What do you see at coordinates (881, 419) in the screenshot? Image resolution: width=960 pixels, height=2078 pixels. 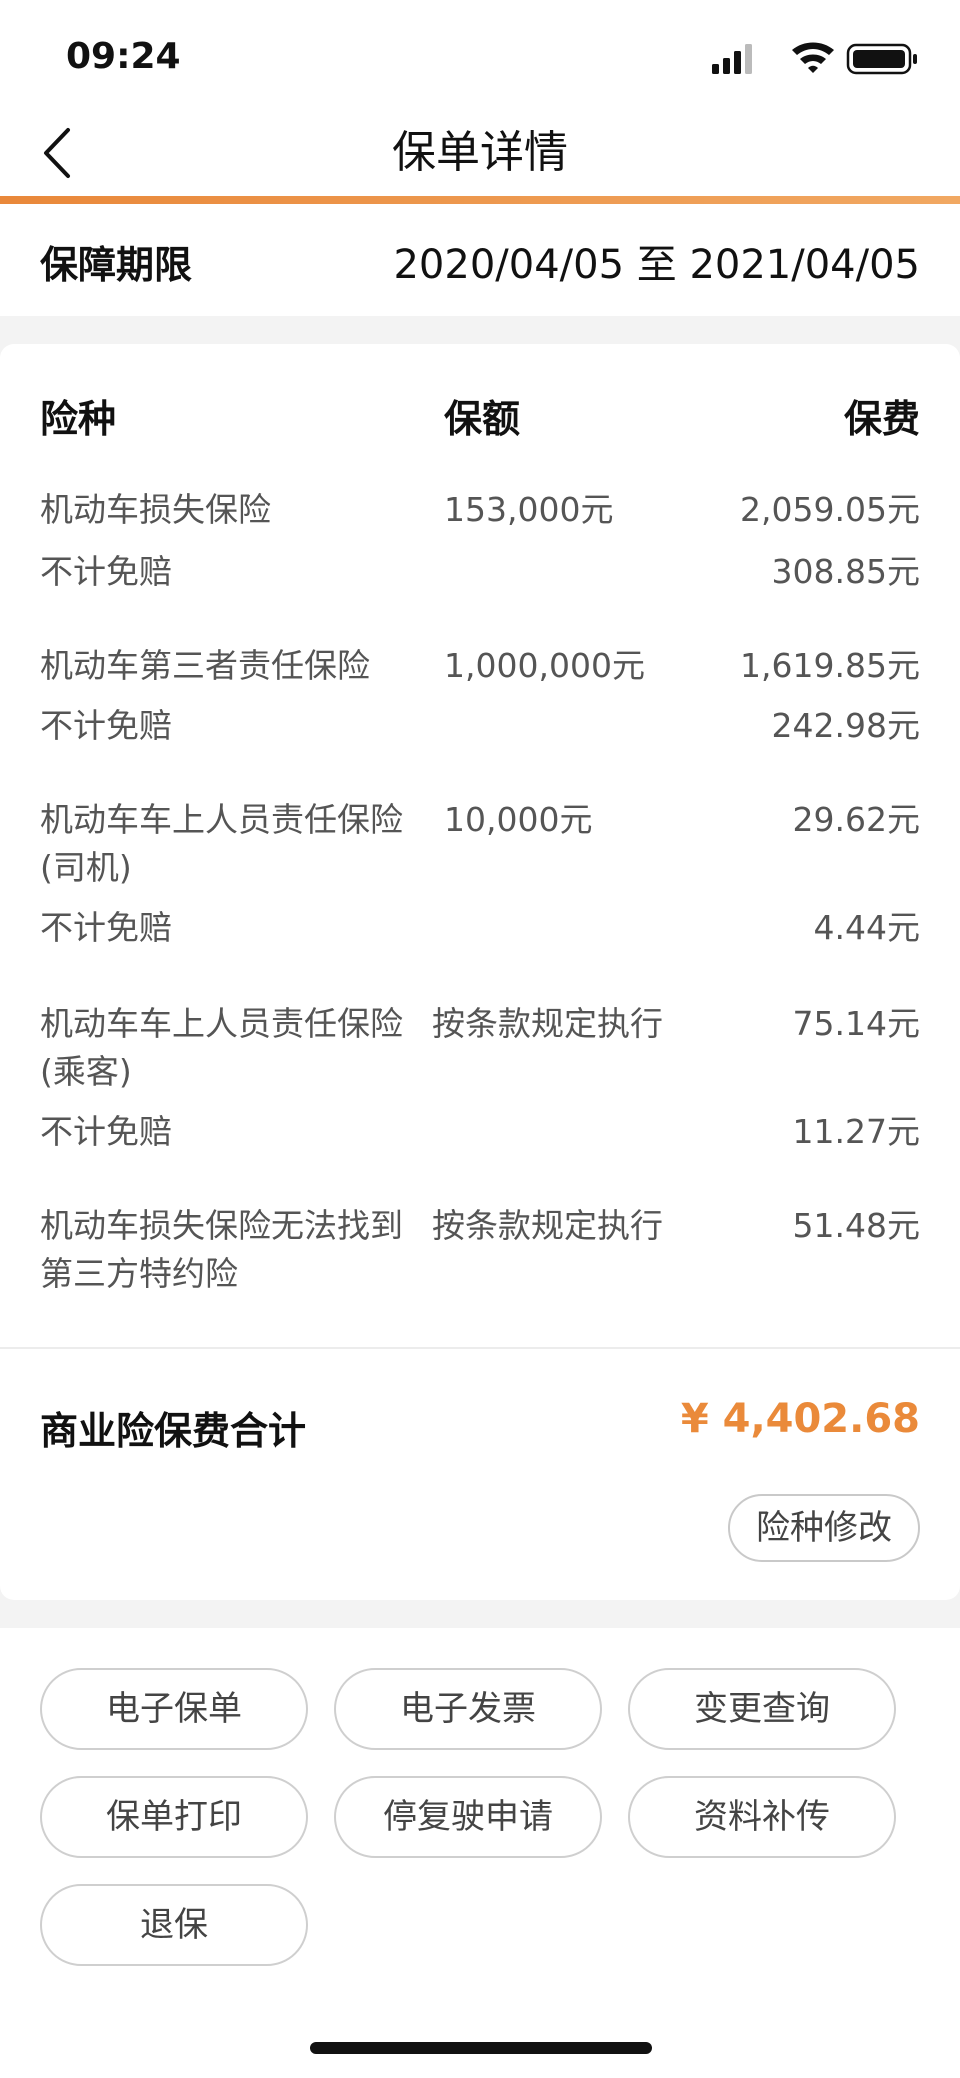 I see `header-fee: 保费` at bounding box center [881, 419].